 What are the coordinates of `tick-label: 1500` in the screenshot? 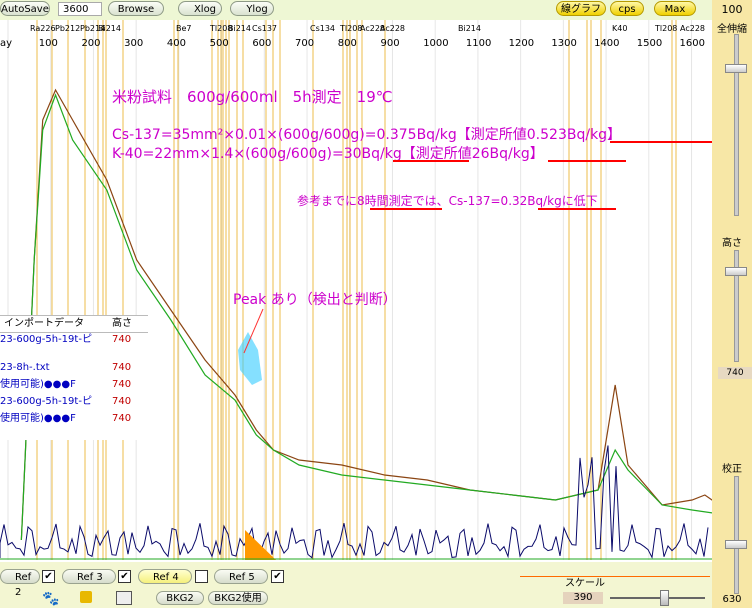 It's located at (649, 43).